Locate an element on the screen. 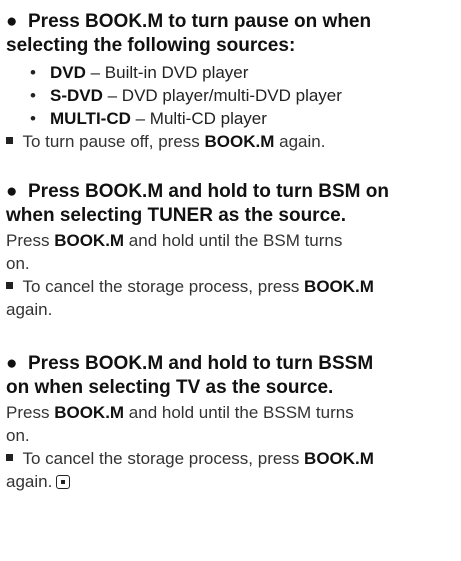 The width and height of the screenshot is (461, 561). list-item: • S-DVD – DVD player/multi-DVD player is located at coordinates (186, 95).